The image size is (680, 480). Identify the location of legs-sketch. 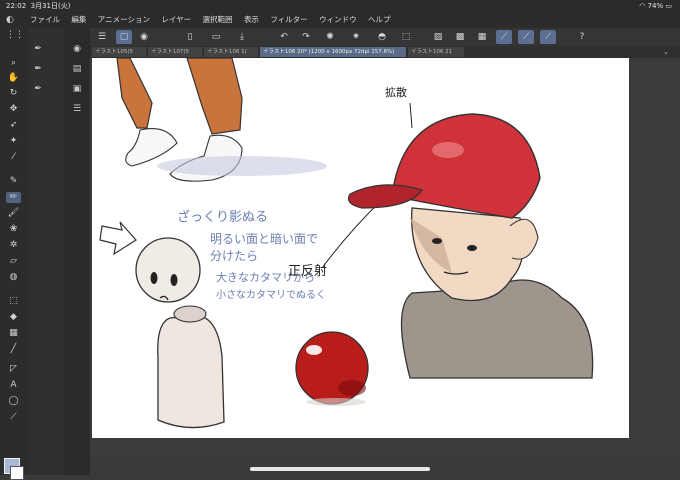
(221, 119).